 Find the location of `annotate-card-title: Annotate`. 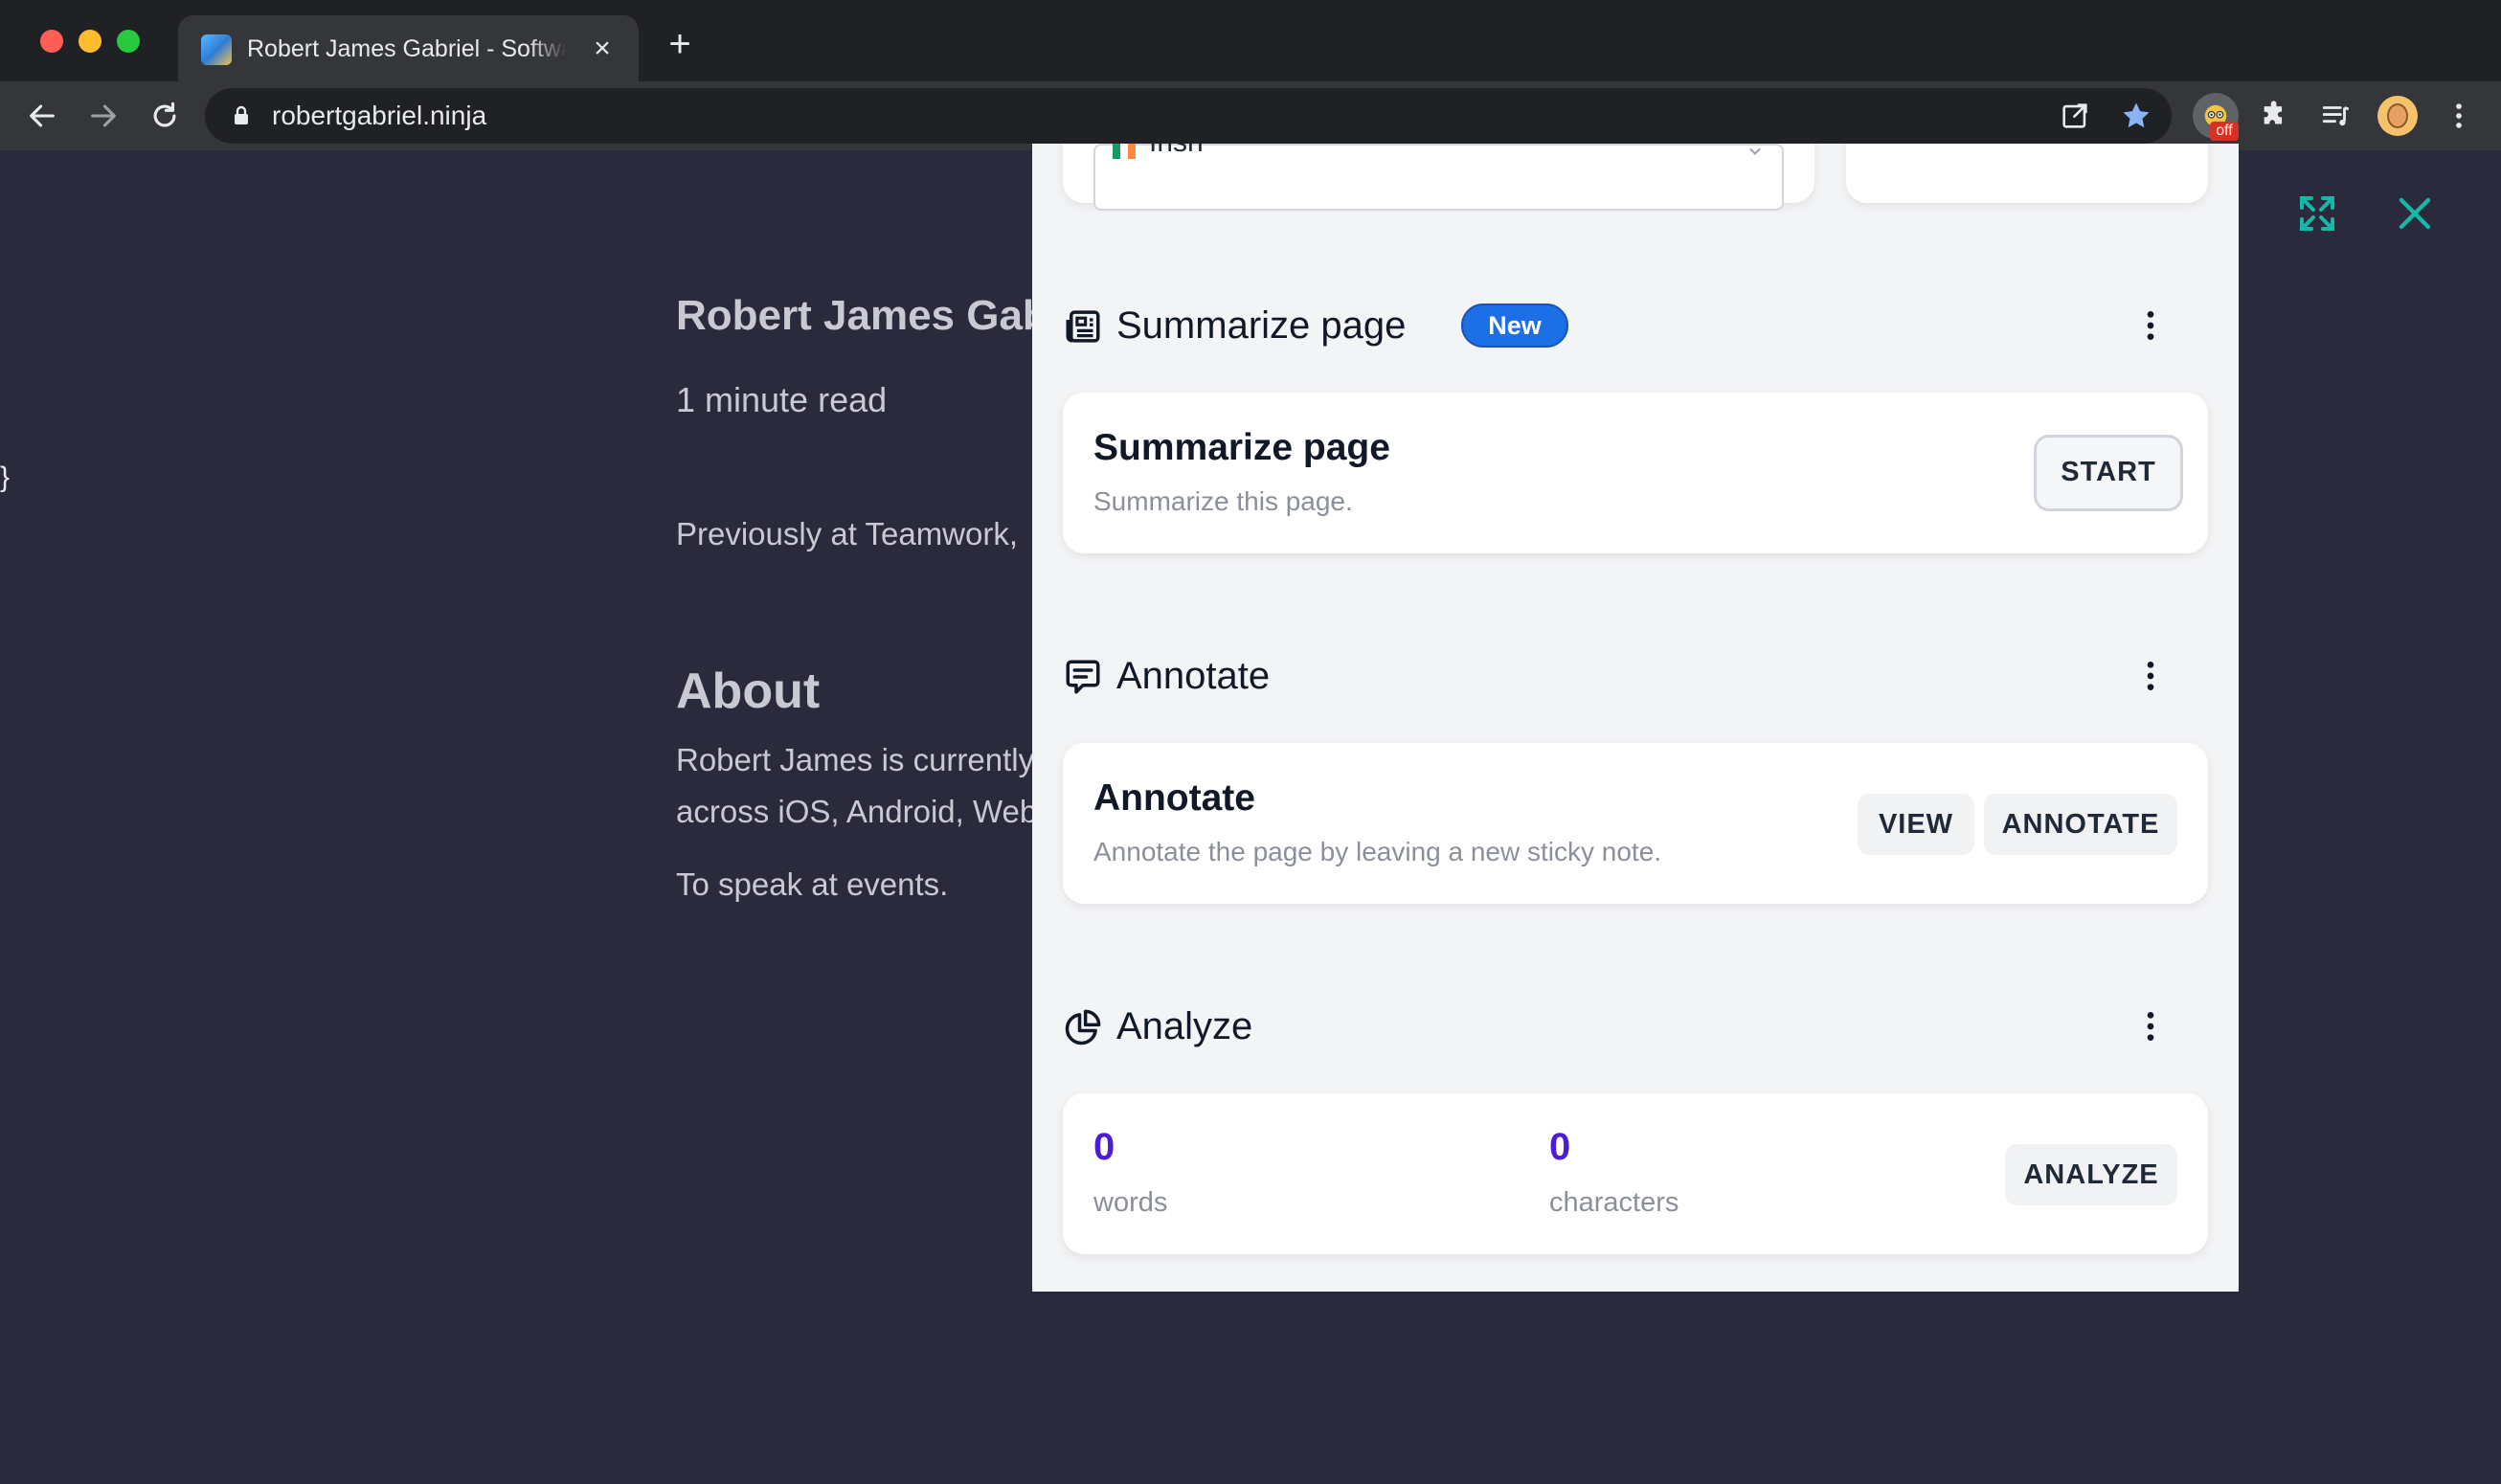

annotate-card-title: Annotate is located at coordinates (1174, 798).